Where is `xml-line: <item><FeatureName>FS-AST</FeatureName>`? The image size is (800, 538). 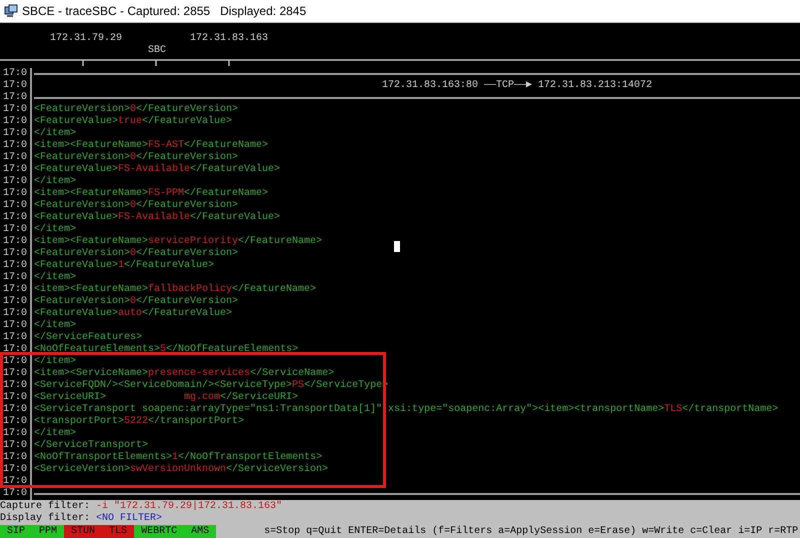 xml-line: <item><FeatureName>FS-AST</FeatureName> is located at coordinates (151, 146).